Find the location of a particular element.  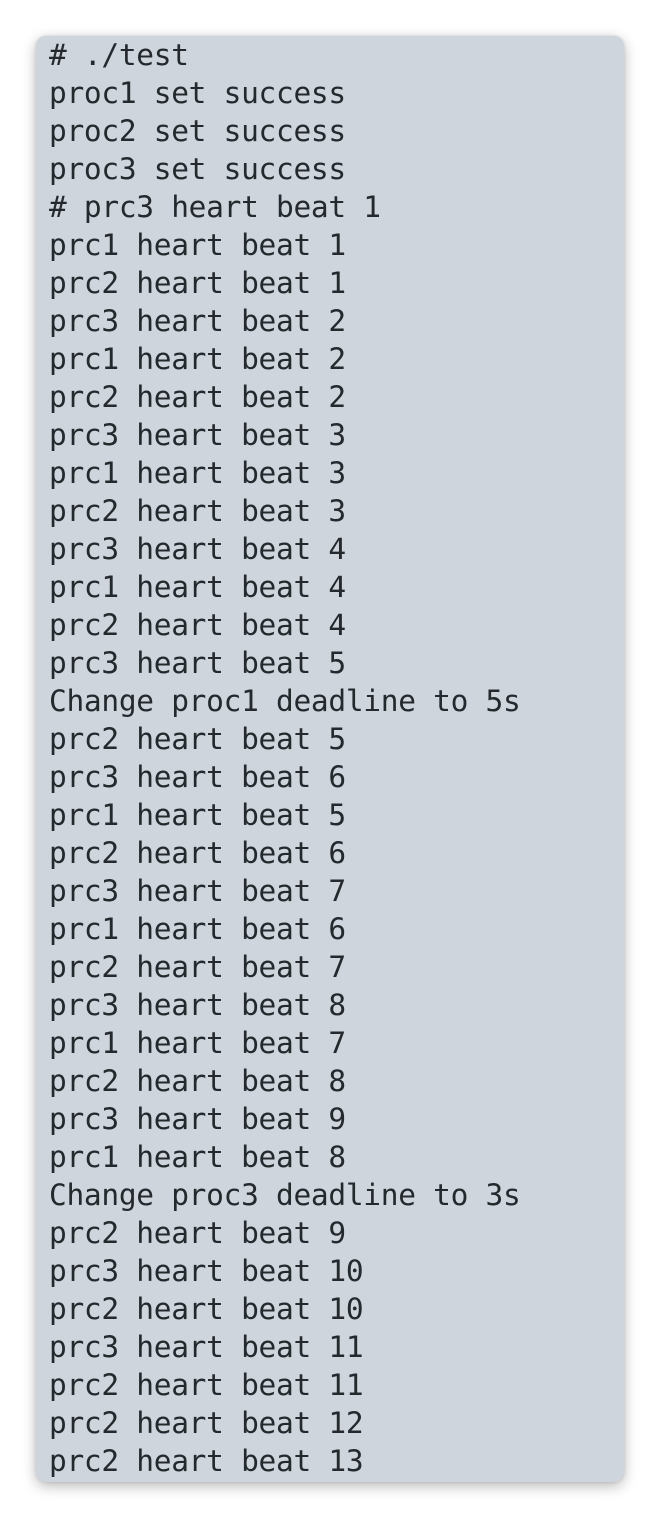

terminal-line: prc2 heart beat 13 is located at coordinates (206, 1461).